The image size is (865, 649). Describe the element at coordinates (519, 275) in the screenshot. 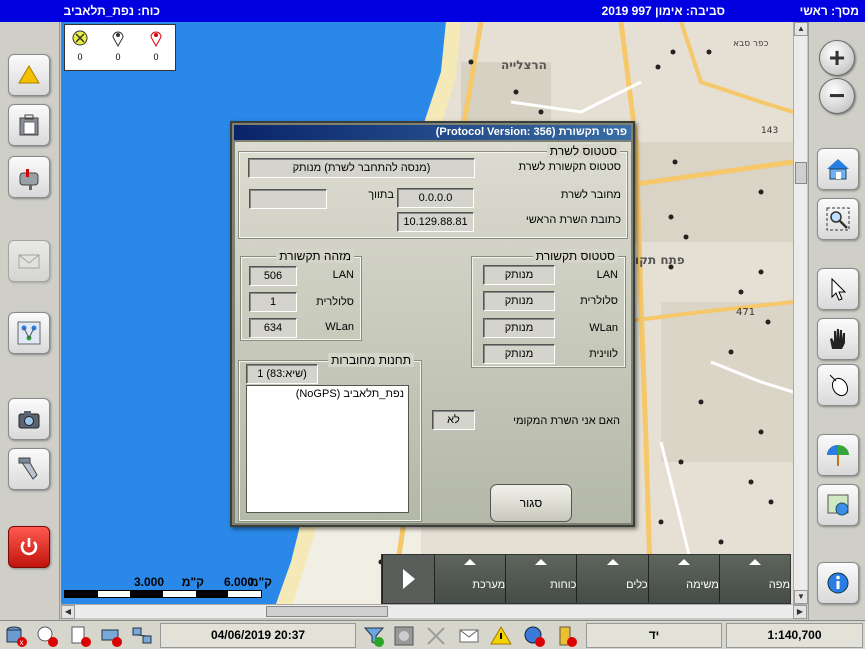

I see `comm-status-lan-field: מנותק` at that location.